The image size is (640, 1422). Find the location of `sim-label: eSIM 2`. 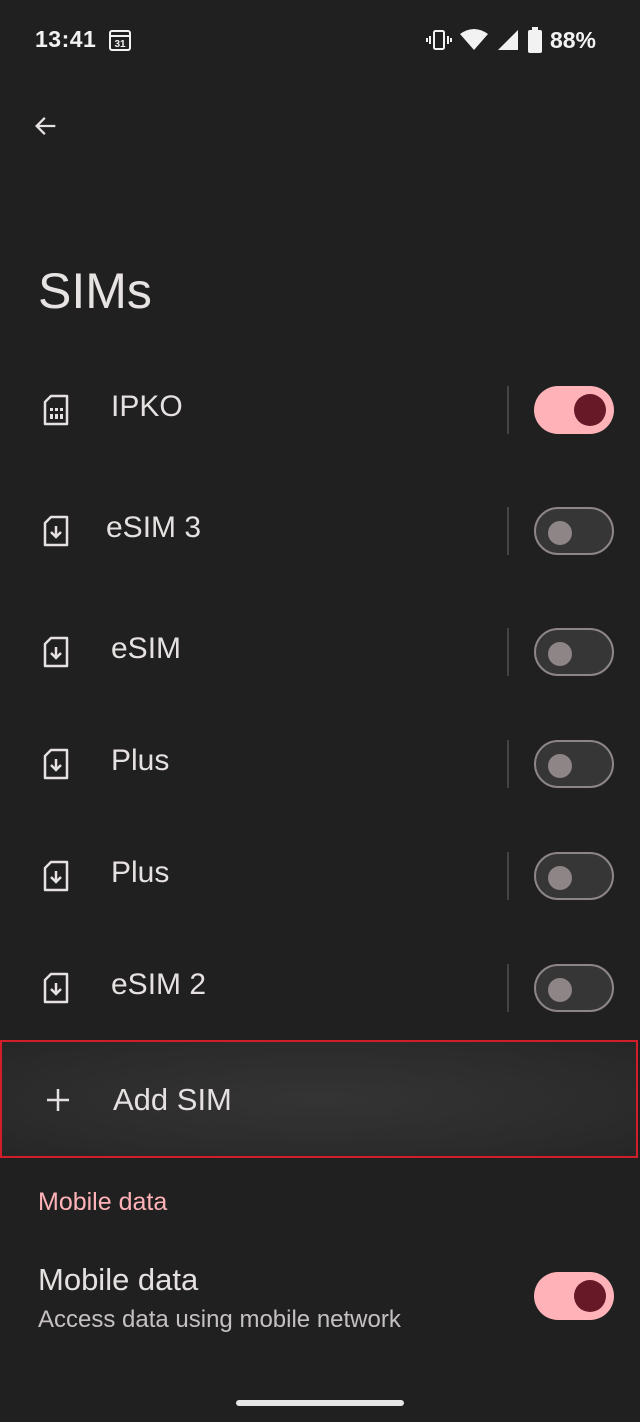

sim-label: eSIM 2 is located at coordinates (159, 984).